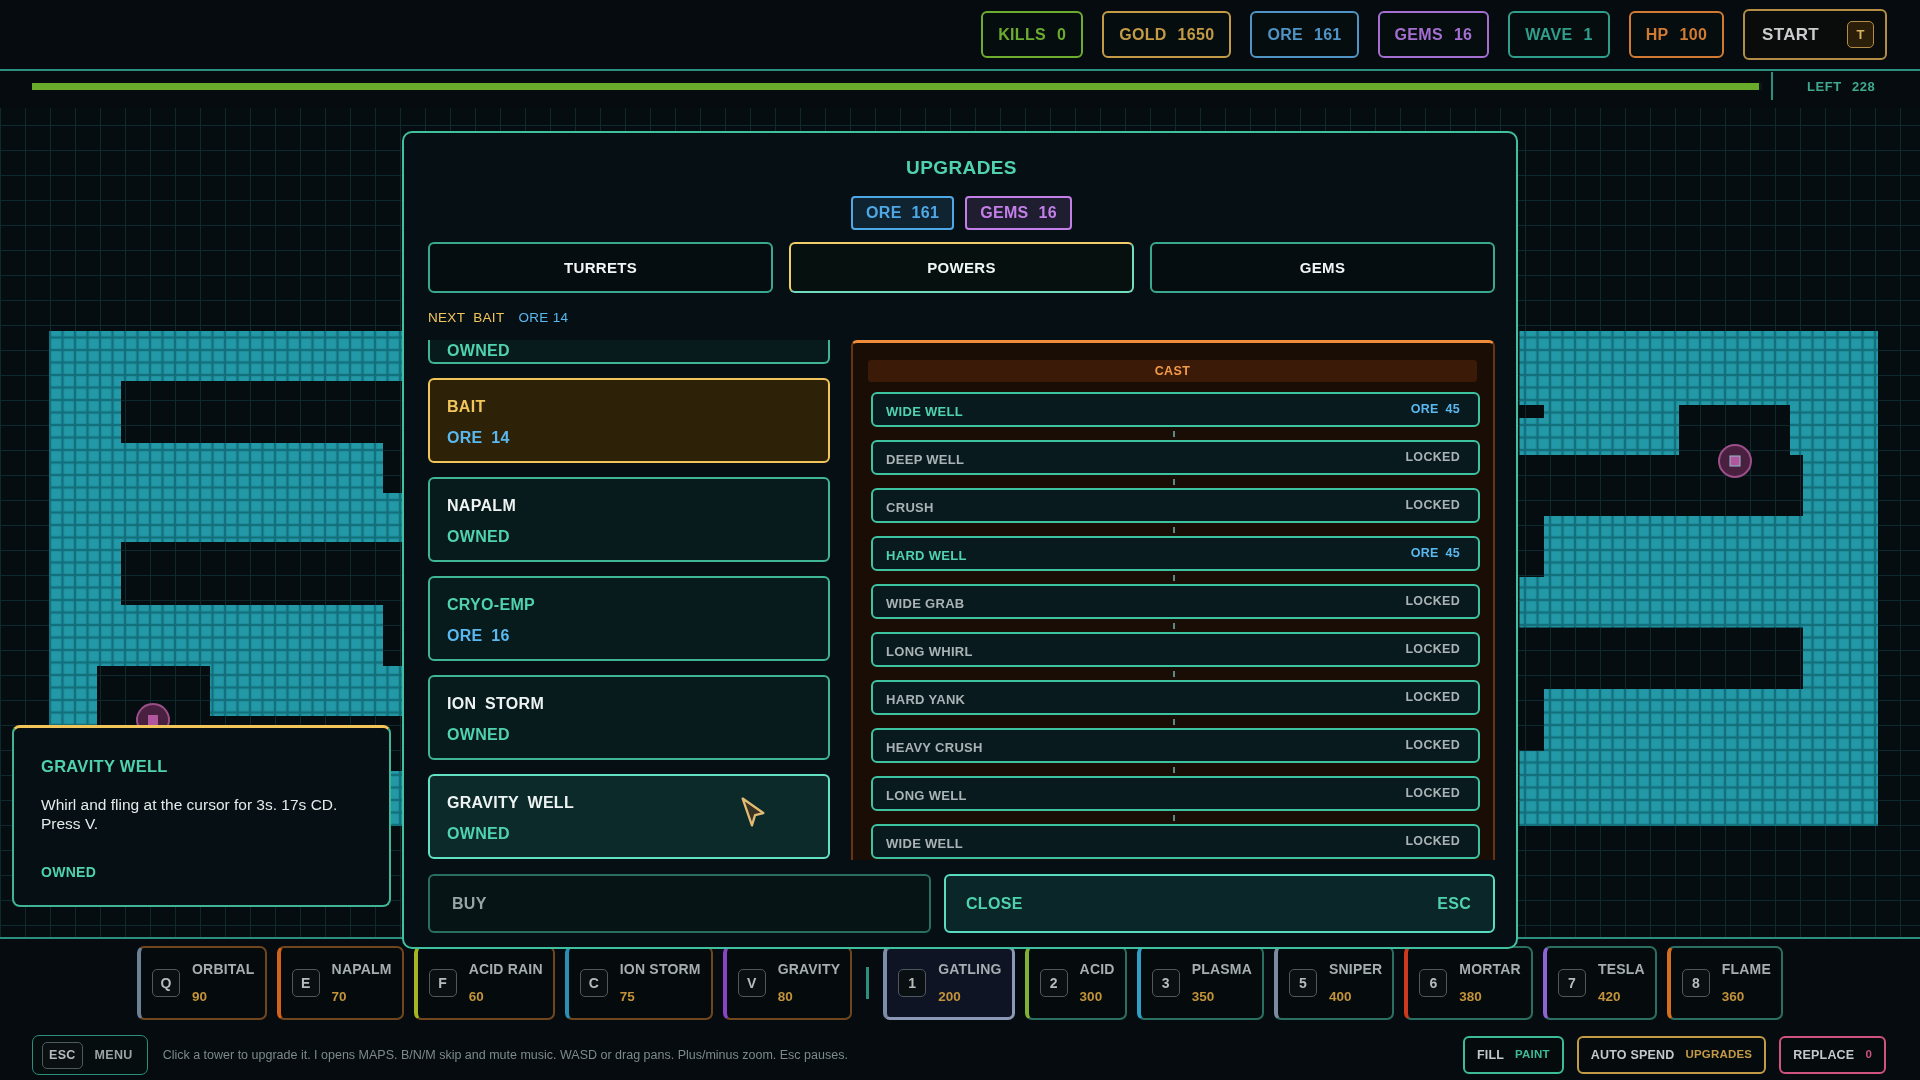 The width and height of the screenshot is (1920, 1080). I want to click on remaining-label: LEFT, so click(1824, 86).